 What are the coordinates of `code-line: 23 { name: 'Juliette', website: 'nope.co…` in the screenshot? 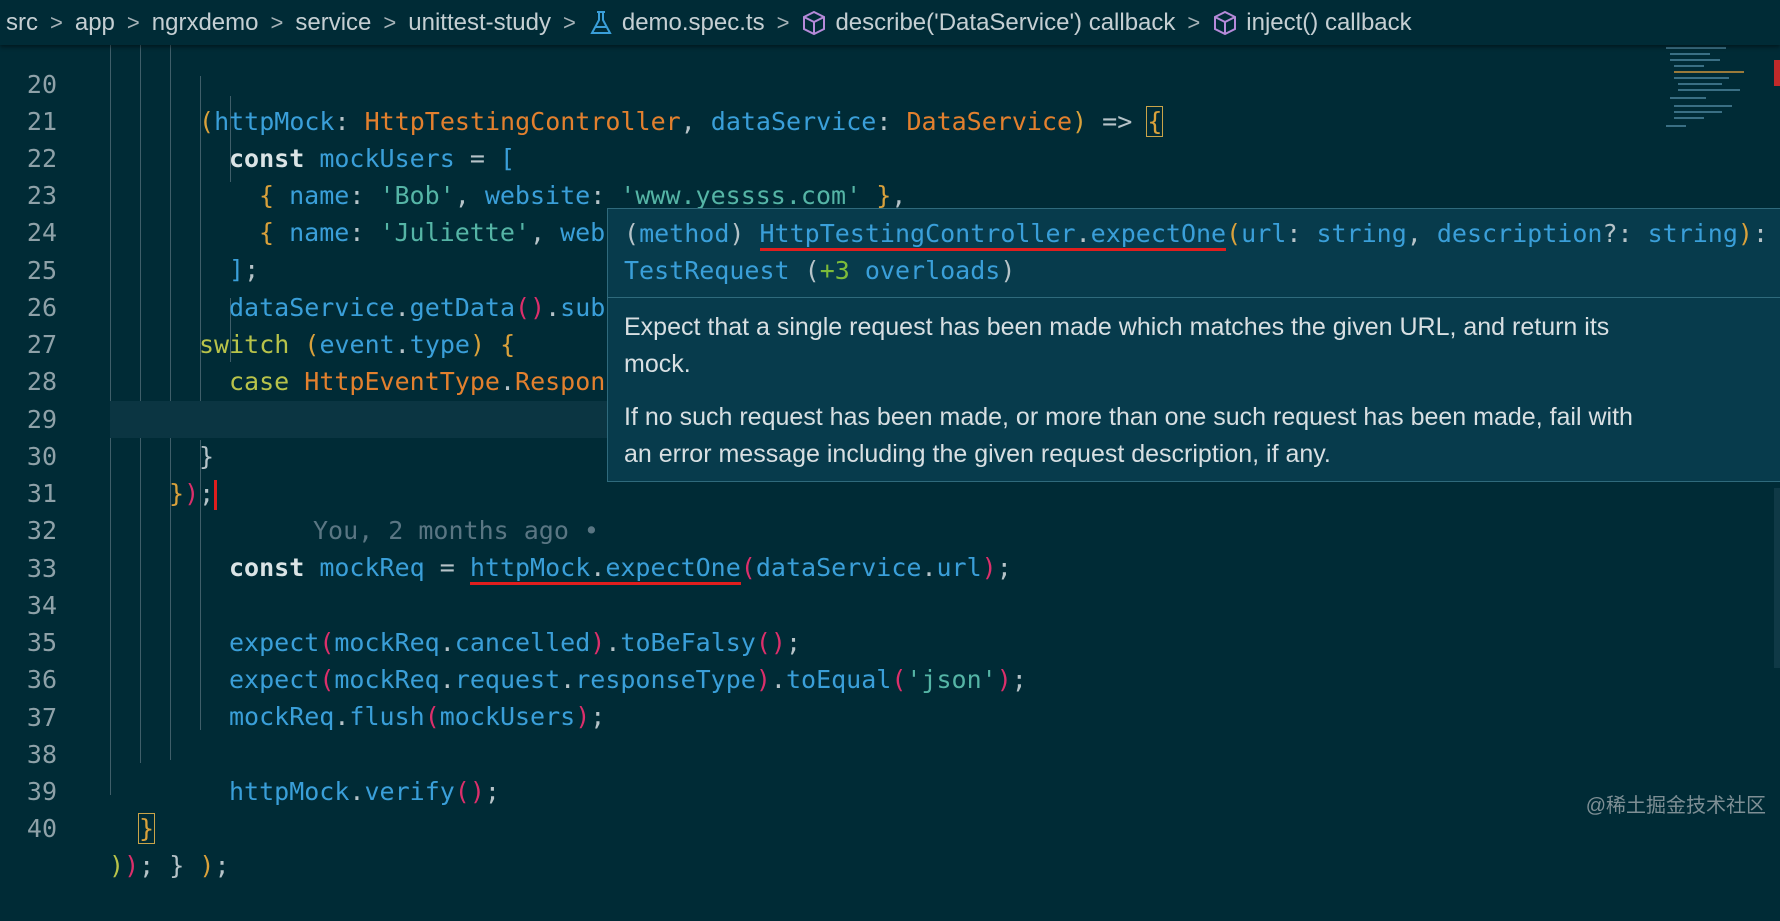 It's located at (890, 193).